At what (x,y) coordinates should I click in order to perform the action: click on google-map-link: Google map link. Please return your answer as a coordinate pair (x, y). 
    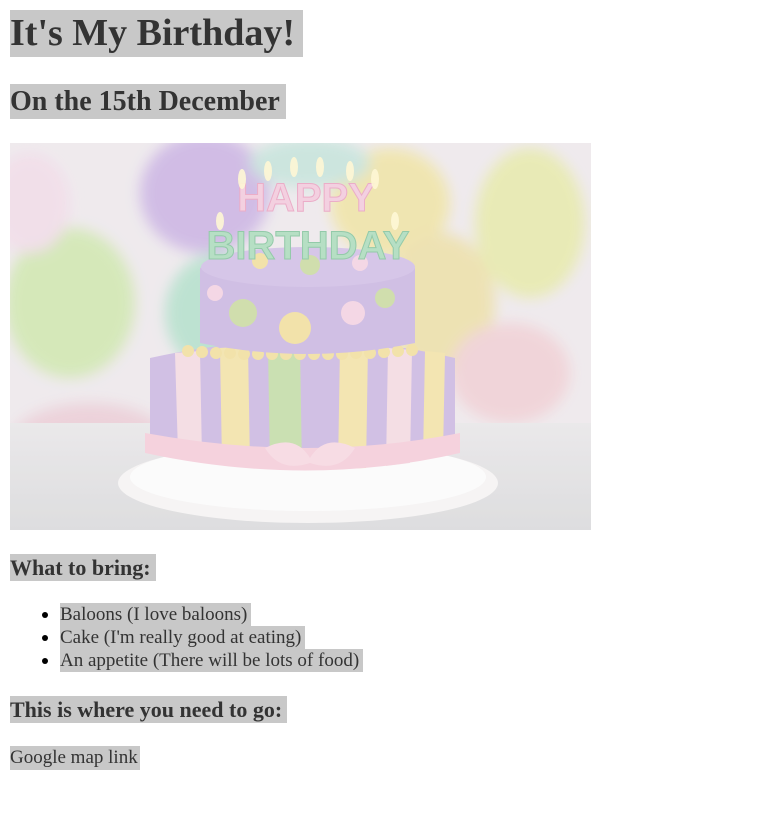
    Looking at the image, I should click on (75, 758).